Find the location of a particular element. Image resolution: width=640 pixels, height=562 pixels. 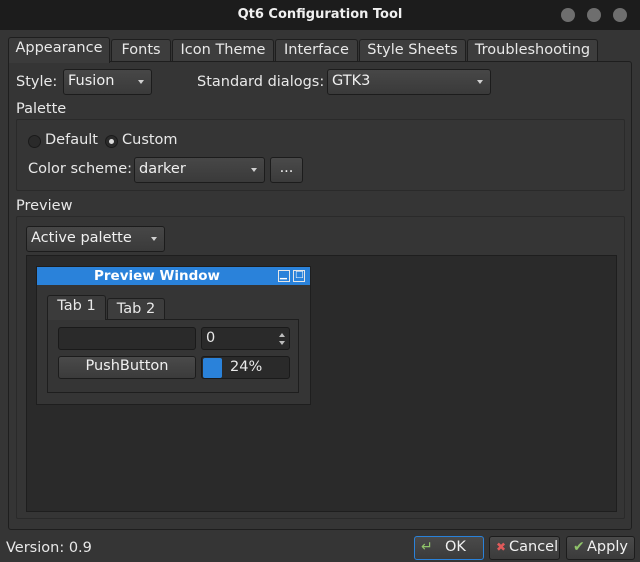

window-titlebar: Qt6 Configuration Tool is located at coordinates (320, 15).